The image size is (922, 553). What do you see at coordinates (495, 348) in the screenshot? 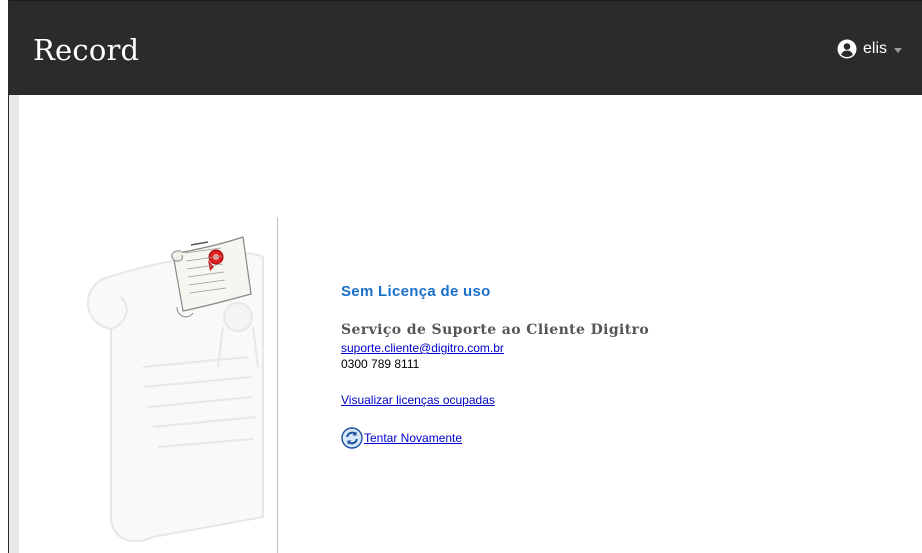
I see `support-email-link: suporte.cliente@digitro.com.br` at bounding box center [495, 348].